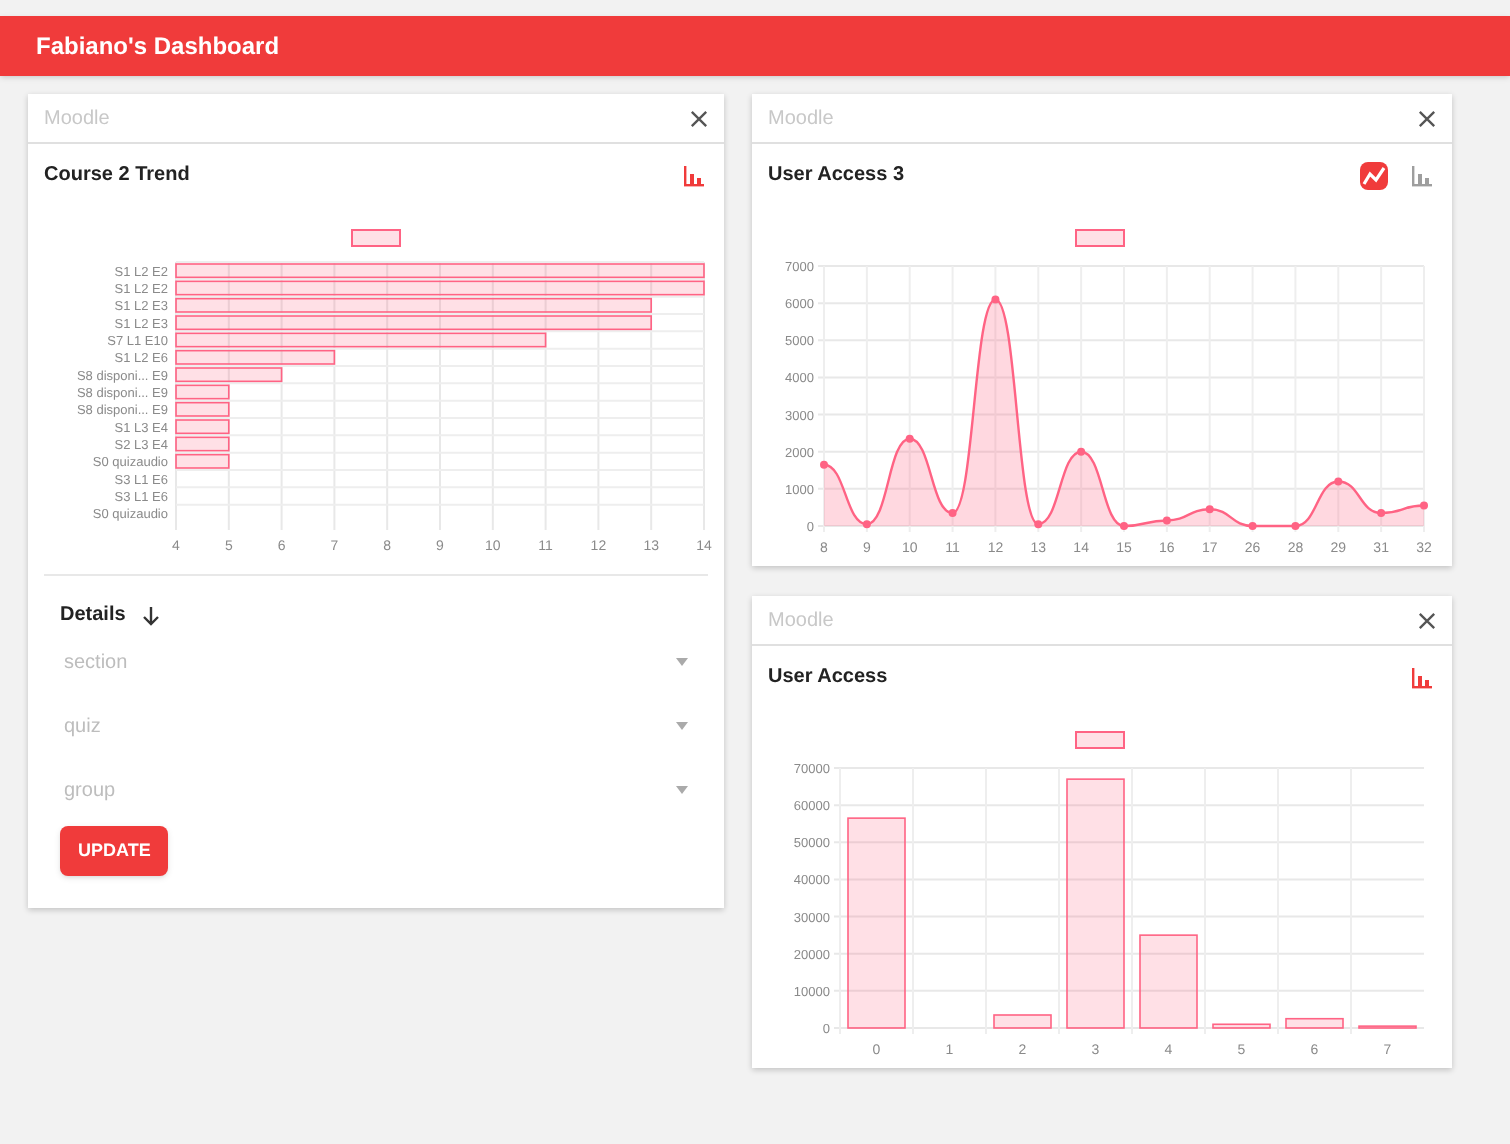 This screenshot has width=1510, height=1144. I want to click on widget-title: User Access 3, so click(836, 176).